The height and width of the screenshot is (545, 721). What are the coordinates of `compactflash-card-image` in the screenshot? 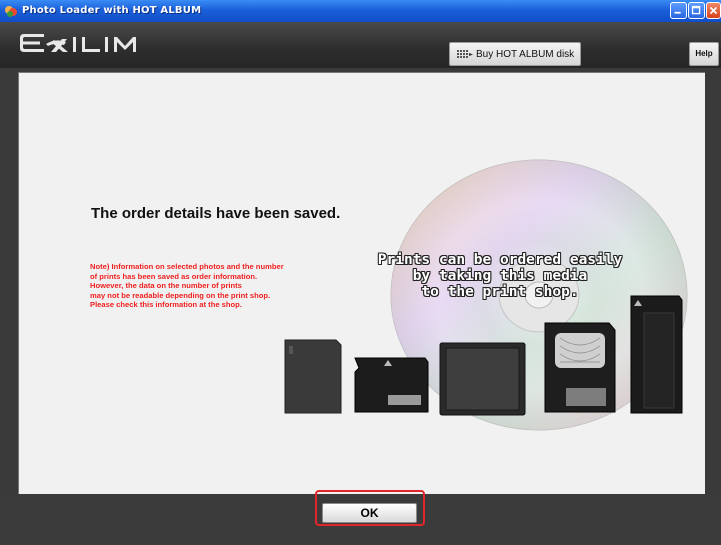 It's located at (482, 379).